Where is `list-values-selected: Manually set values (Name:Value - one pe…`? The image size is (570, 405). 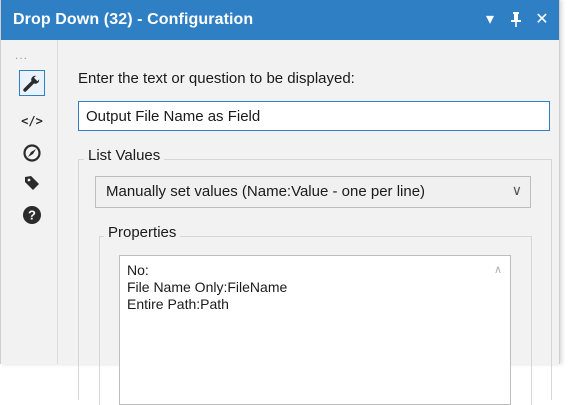
list-values-selected: Manually set values (Name:Value - one pe… is located at coordinates (266, 191).